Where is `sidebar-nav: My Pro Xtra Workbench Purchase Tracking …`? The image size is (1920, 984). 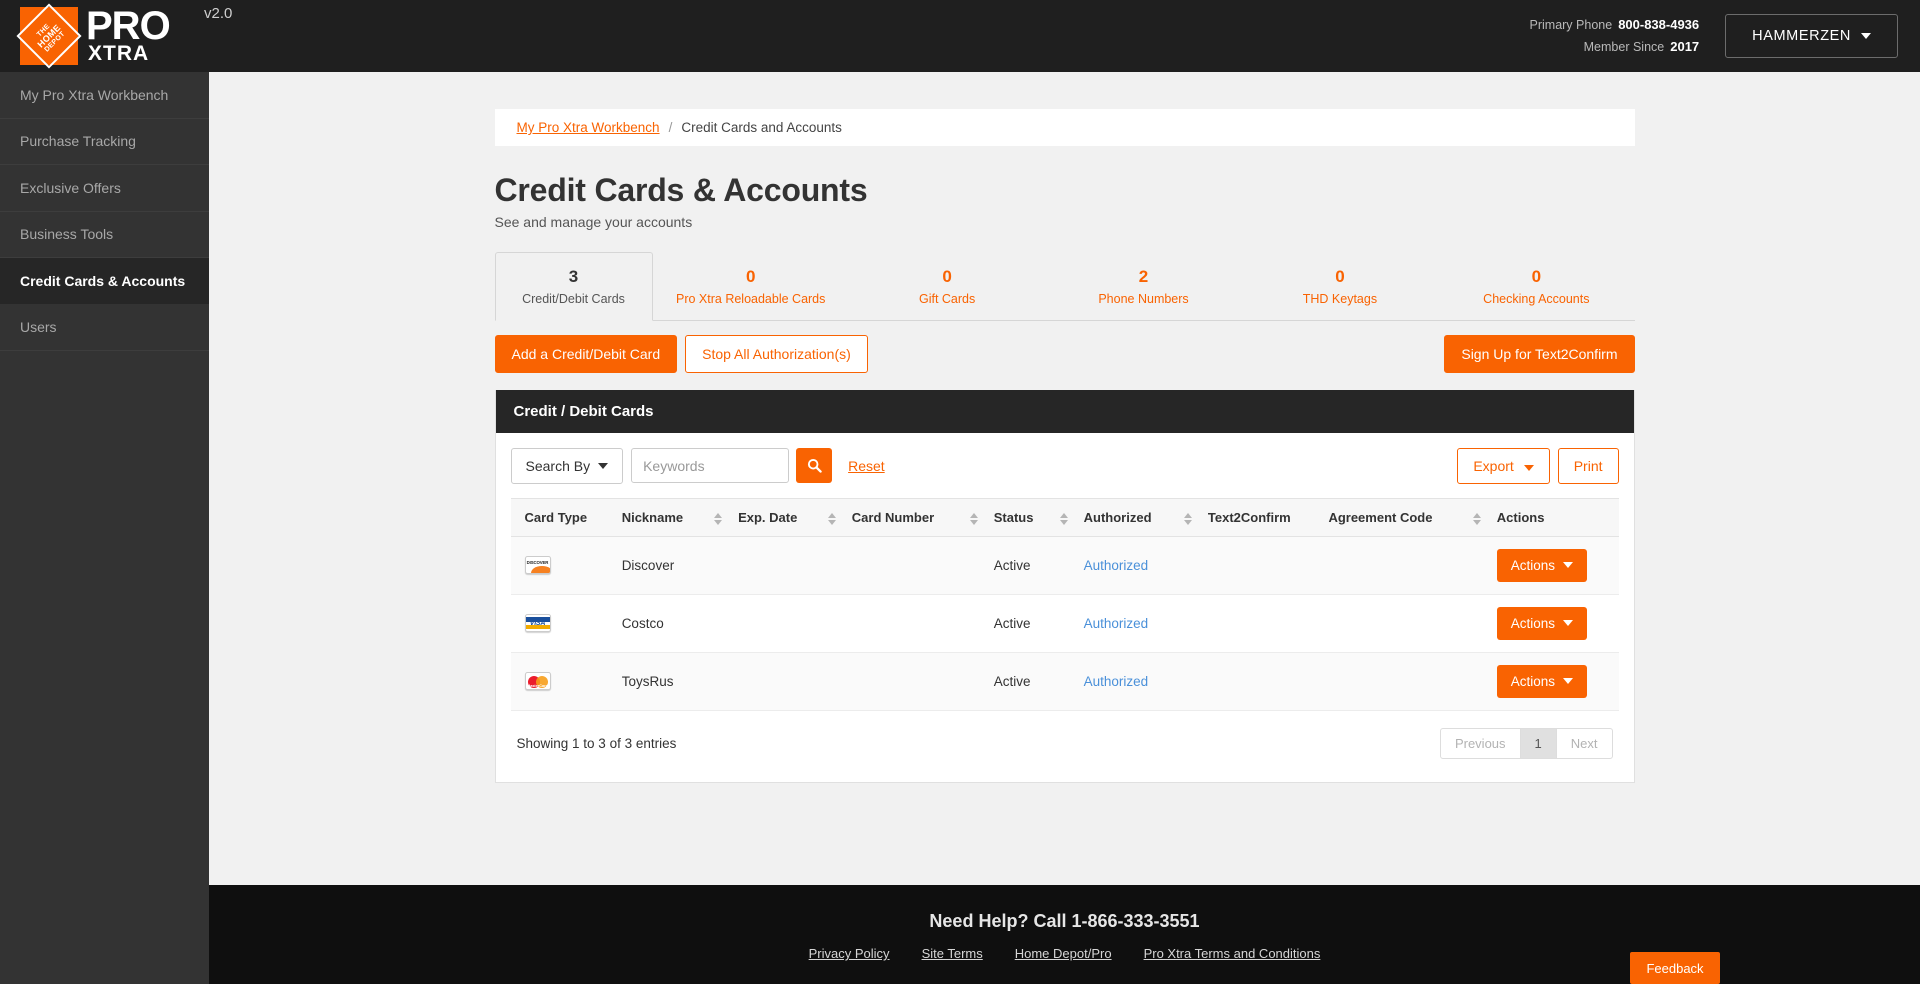 sidebar-nav: My Pro Xtra Workbench Purchase Tracking … is located at coordinates (104, 528).